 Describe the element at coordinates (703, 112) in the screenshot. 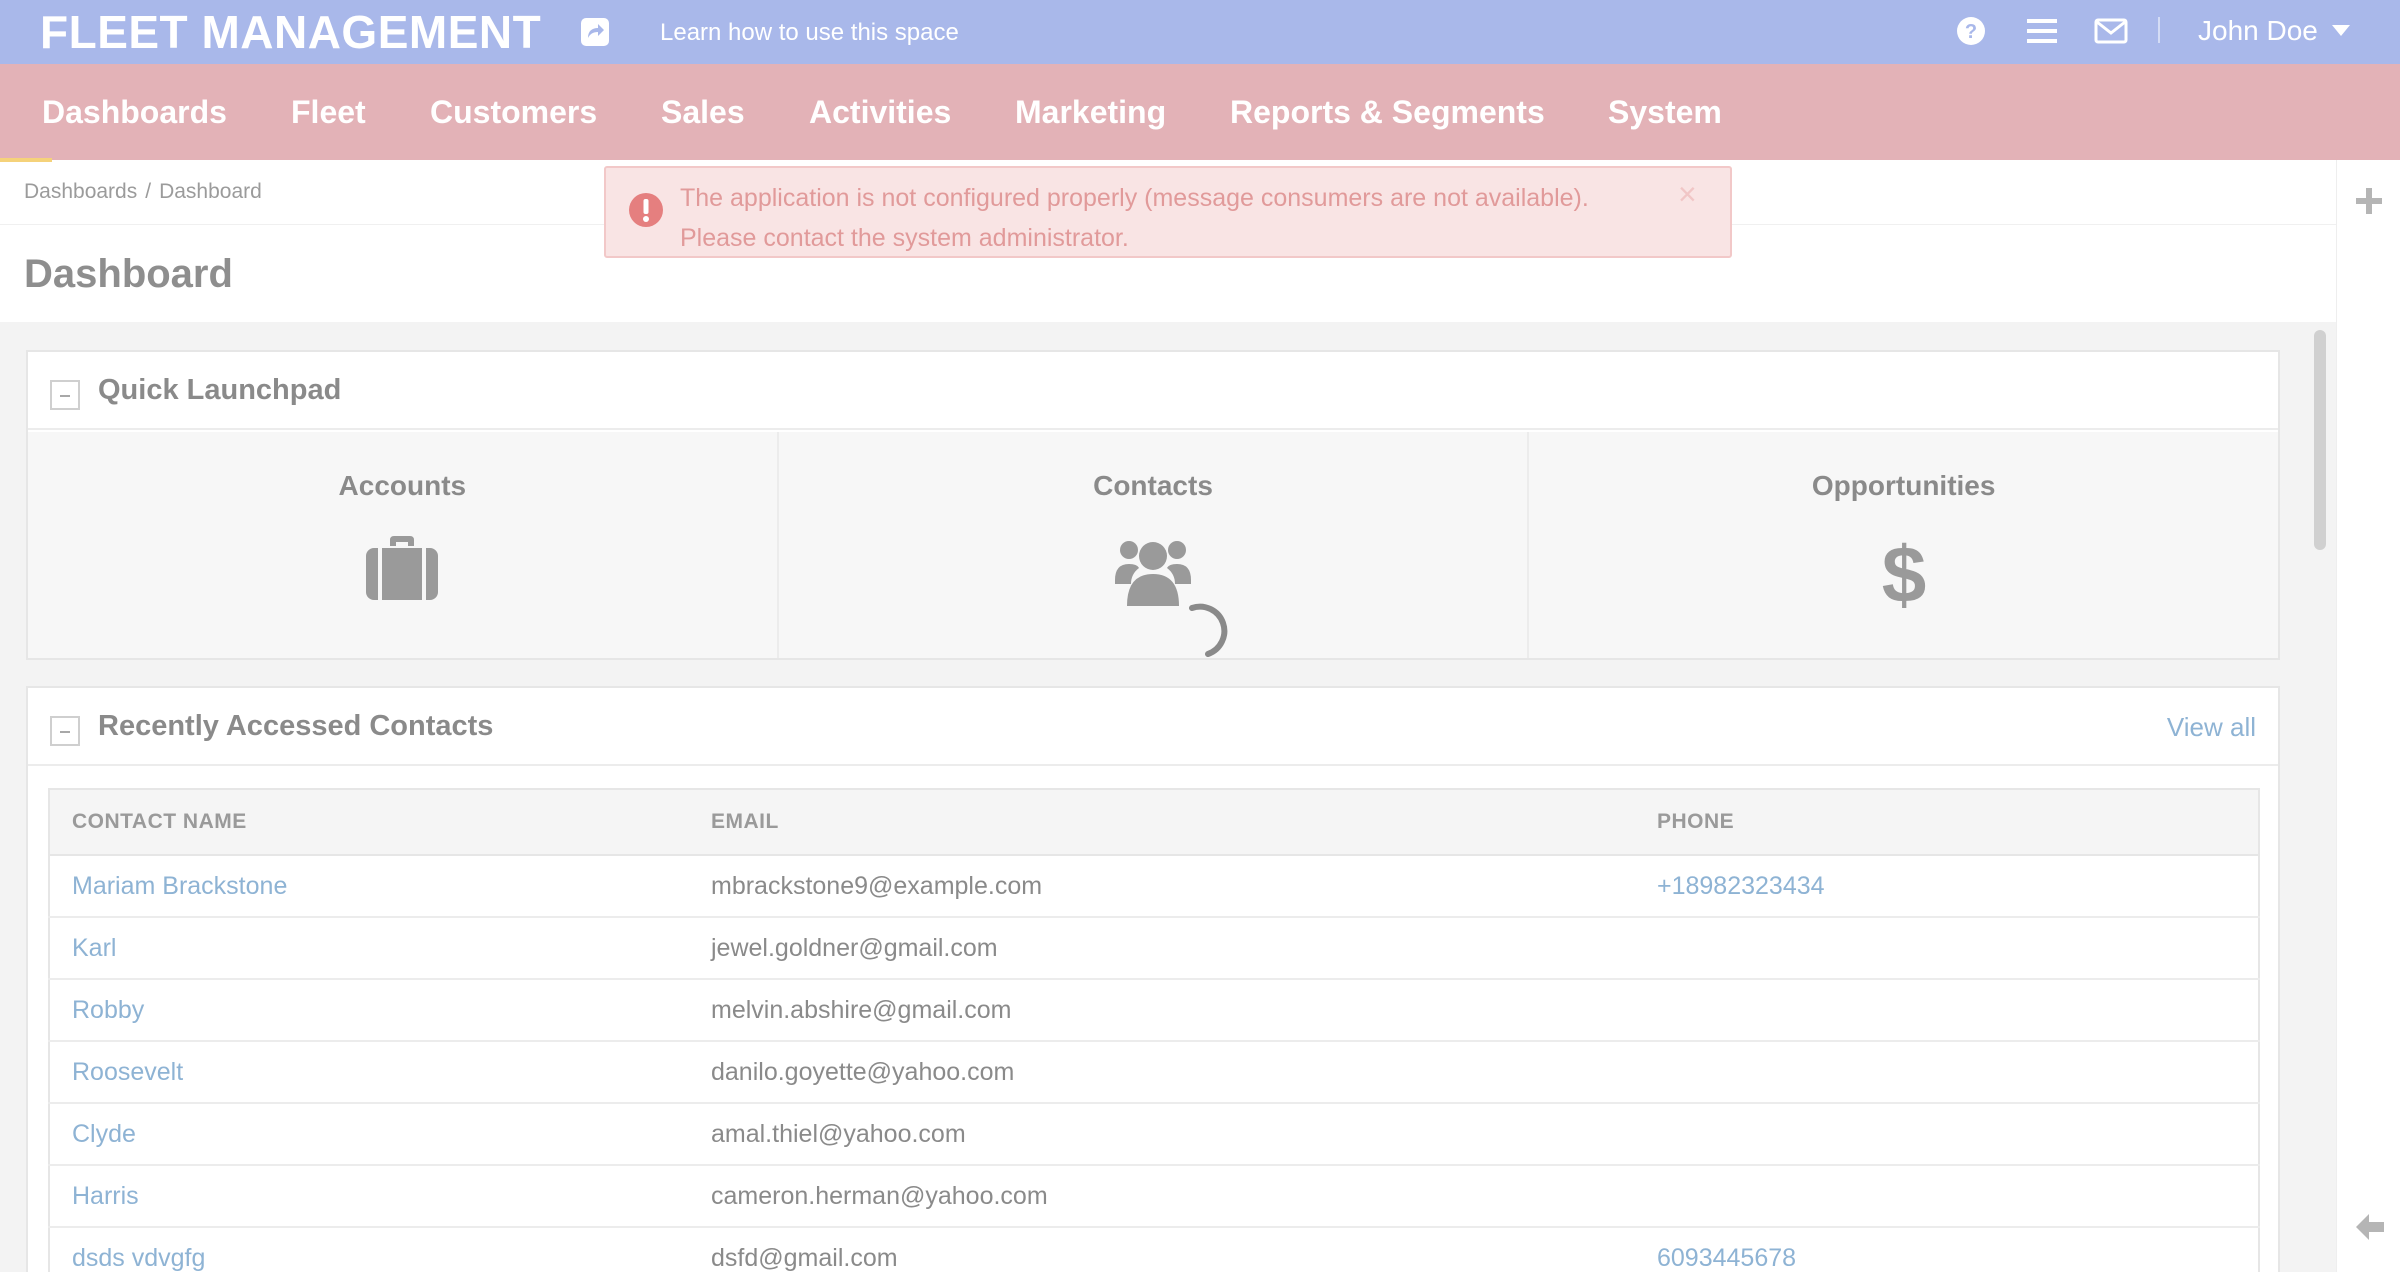

I see `nav-item-sales: Sales` at that location.